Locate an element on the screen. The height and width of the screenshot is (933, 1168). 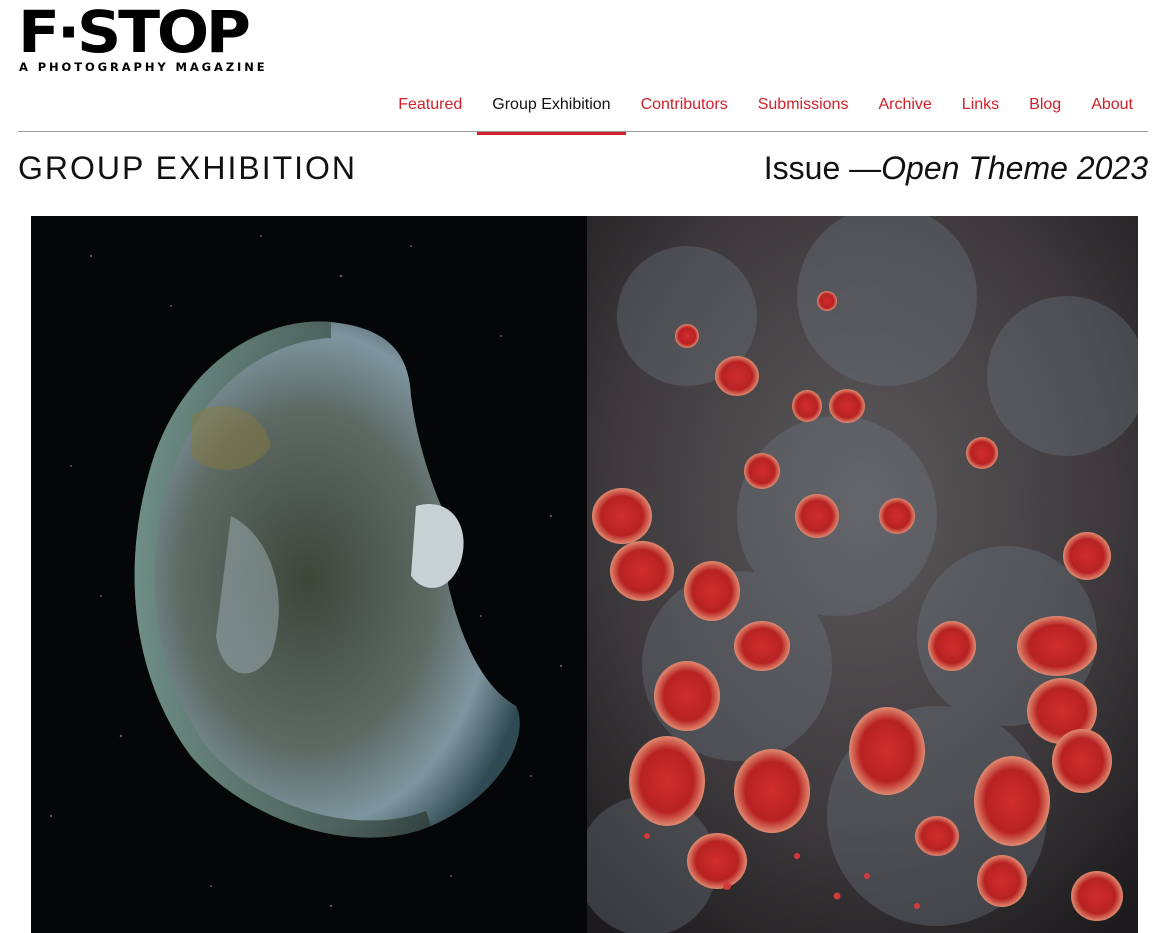
header-divider is located at coordinates (583, 131).